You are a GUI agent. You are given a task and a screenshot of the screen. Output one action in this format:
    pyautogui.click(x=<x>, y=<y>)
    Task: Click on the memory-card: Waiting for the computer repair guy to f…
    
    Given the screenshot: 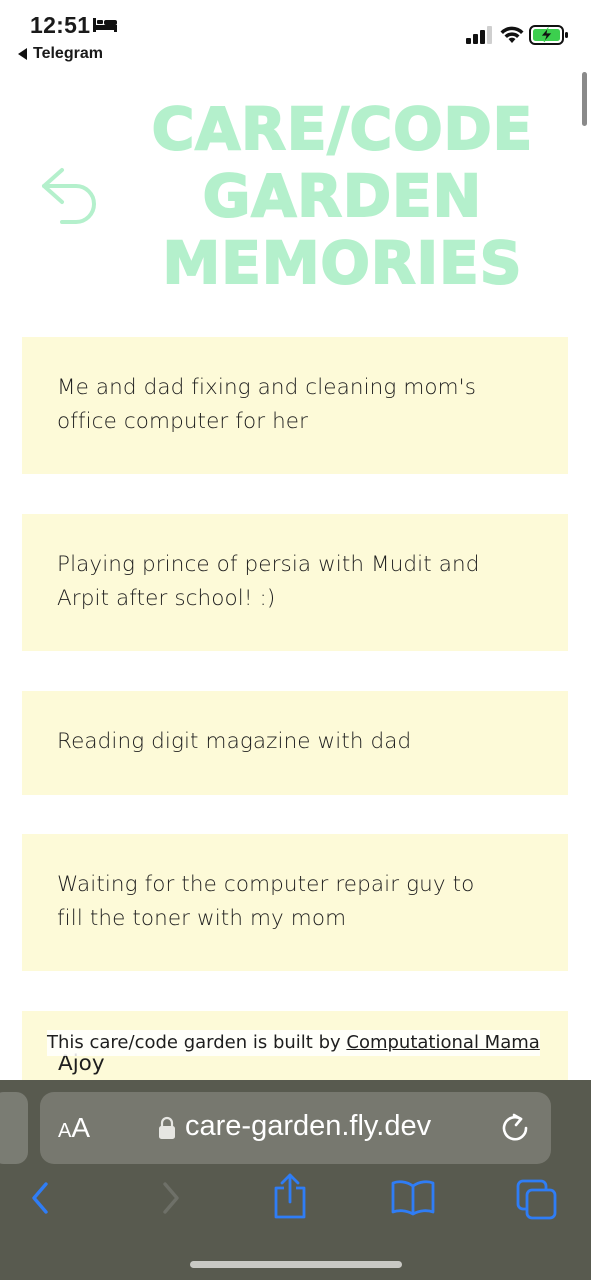 What is the action you would take?
    pyautogui.click(x=295, y=902)
    